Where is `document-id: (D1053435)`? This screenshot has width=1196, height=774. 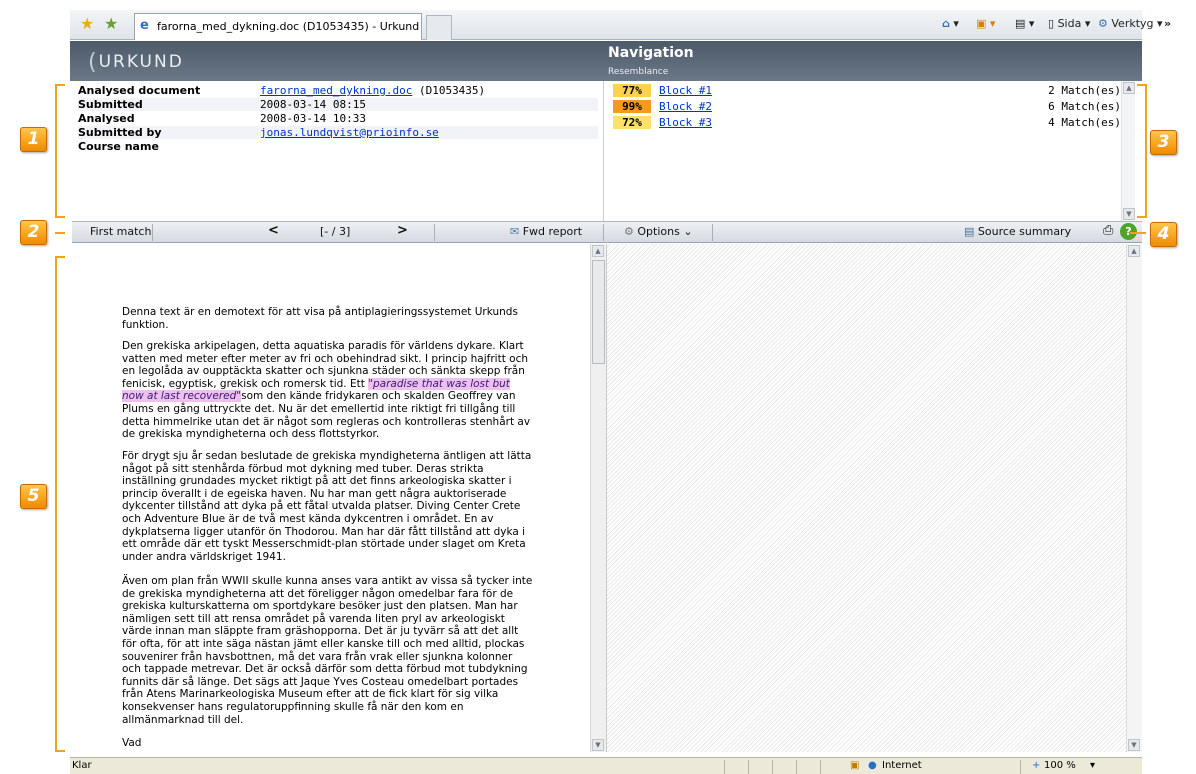 document-id: (D1053435) is located at coordinates (449, 90).